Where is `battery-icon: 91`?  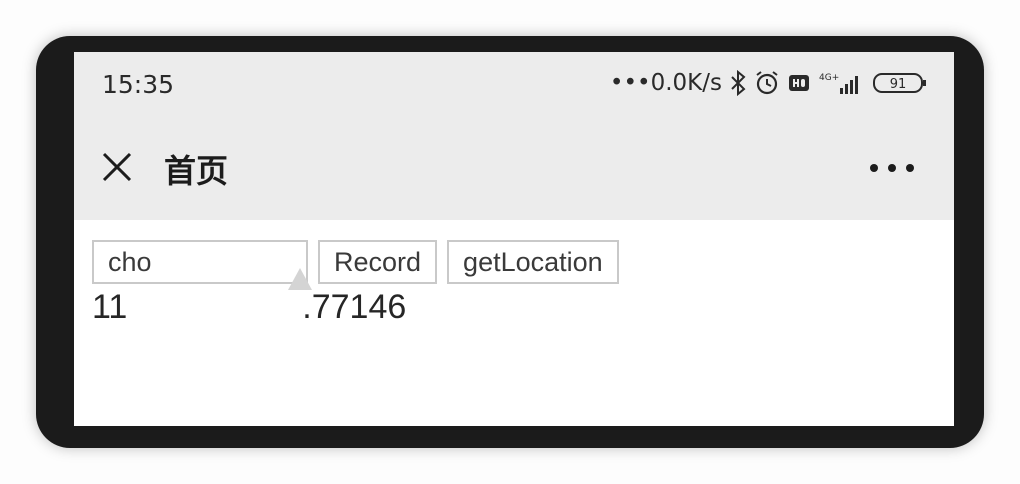
battery-icon: 91 is located at coordinates (900, 83).